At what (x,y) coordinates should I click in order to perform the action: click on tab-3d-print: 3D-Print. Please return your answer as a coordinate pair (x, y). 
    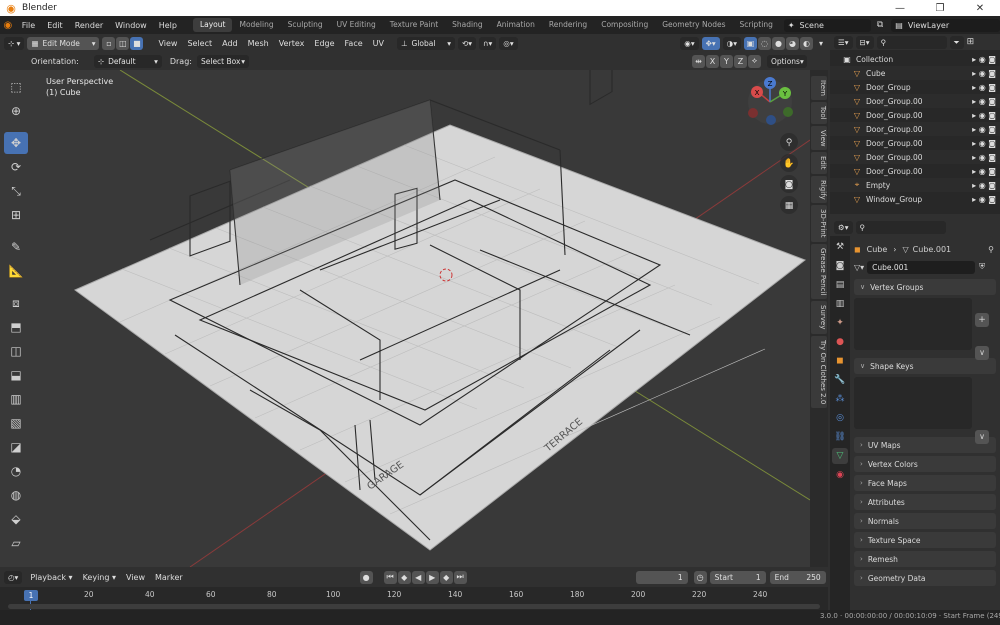
    Looking at the image, I should click on (819, 223).